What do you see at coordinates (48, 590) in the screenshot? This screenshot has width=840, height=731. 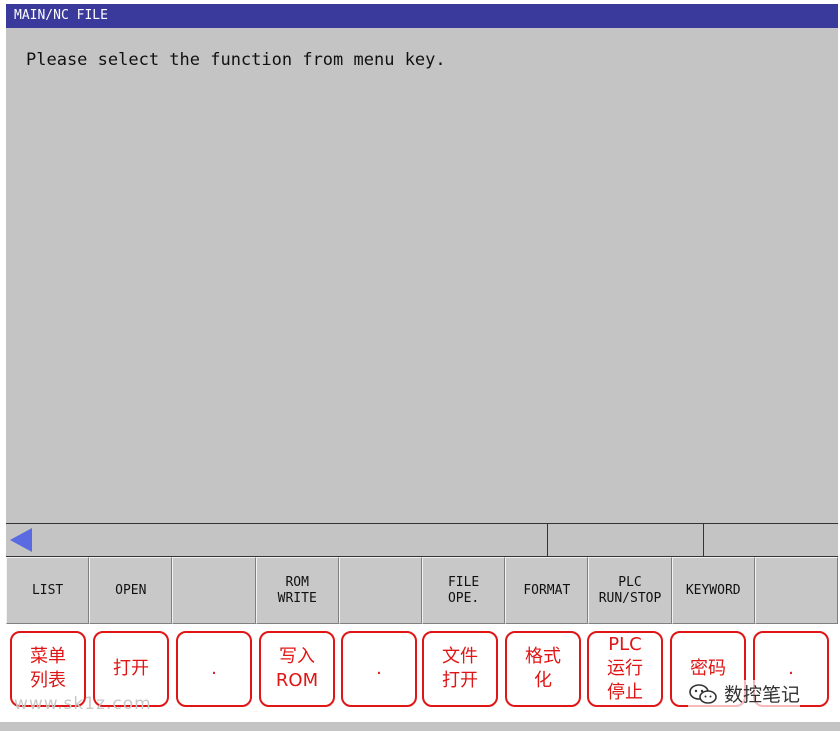 I see `softkey-list: LIST` at bounding box center [48, 590].